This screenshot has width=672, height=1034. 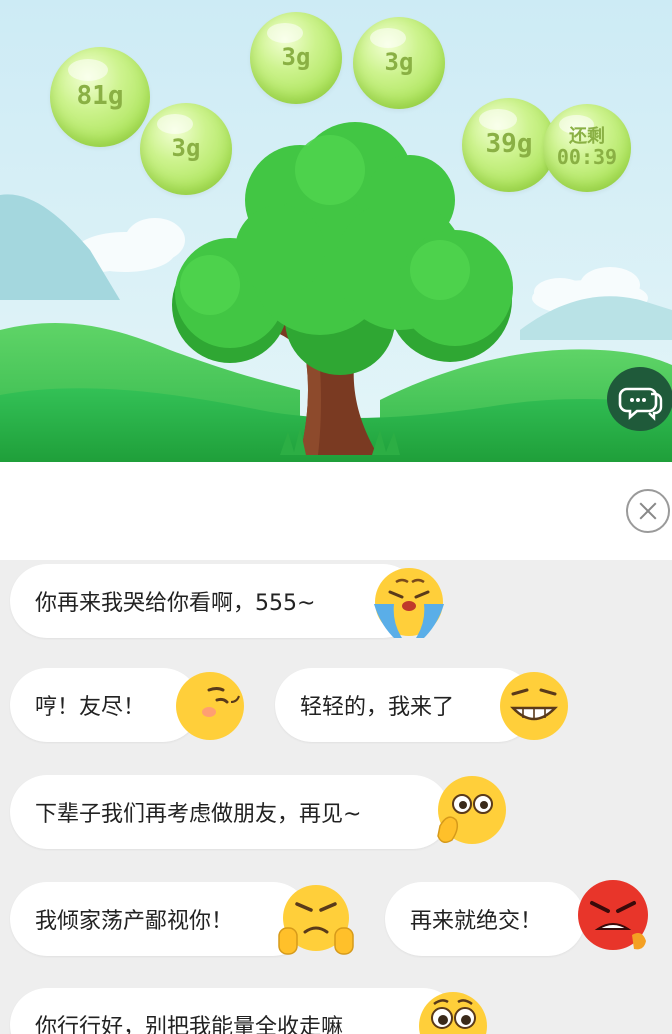 What do you see at coordinates (476, 921) in the screenshot?
I see `message-text: 再来就绝交！` at bounding box center [476, 921].